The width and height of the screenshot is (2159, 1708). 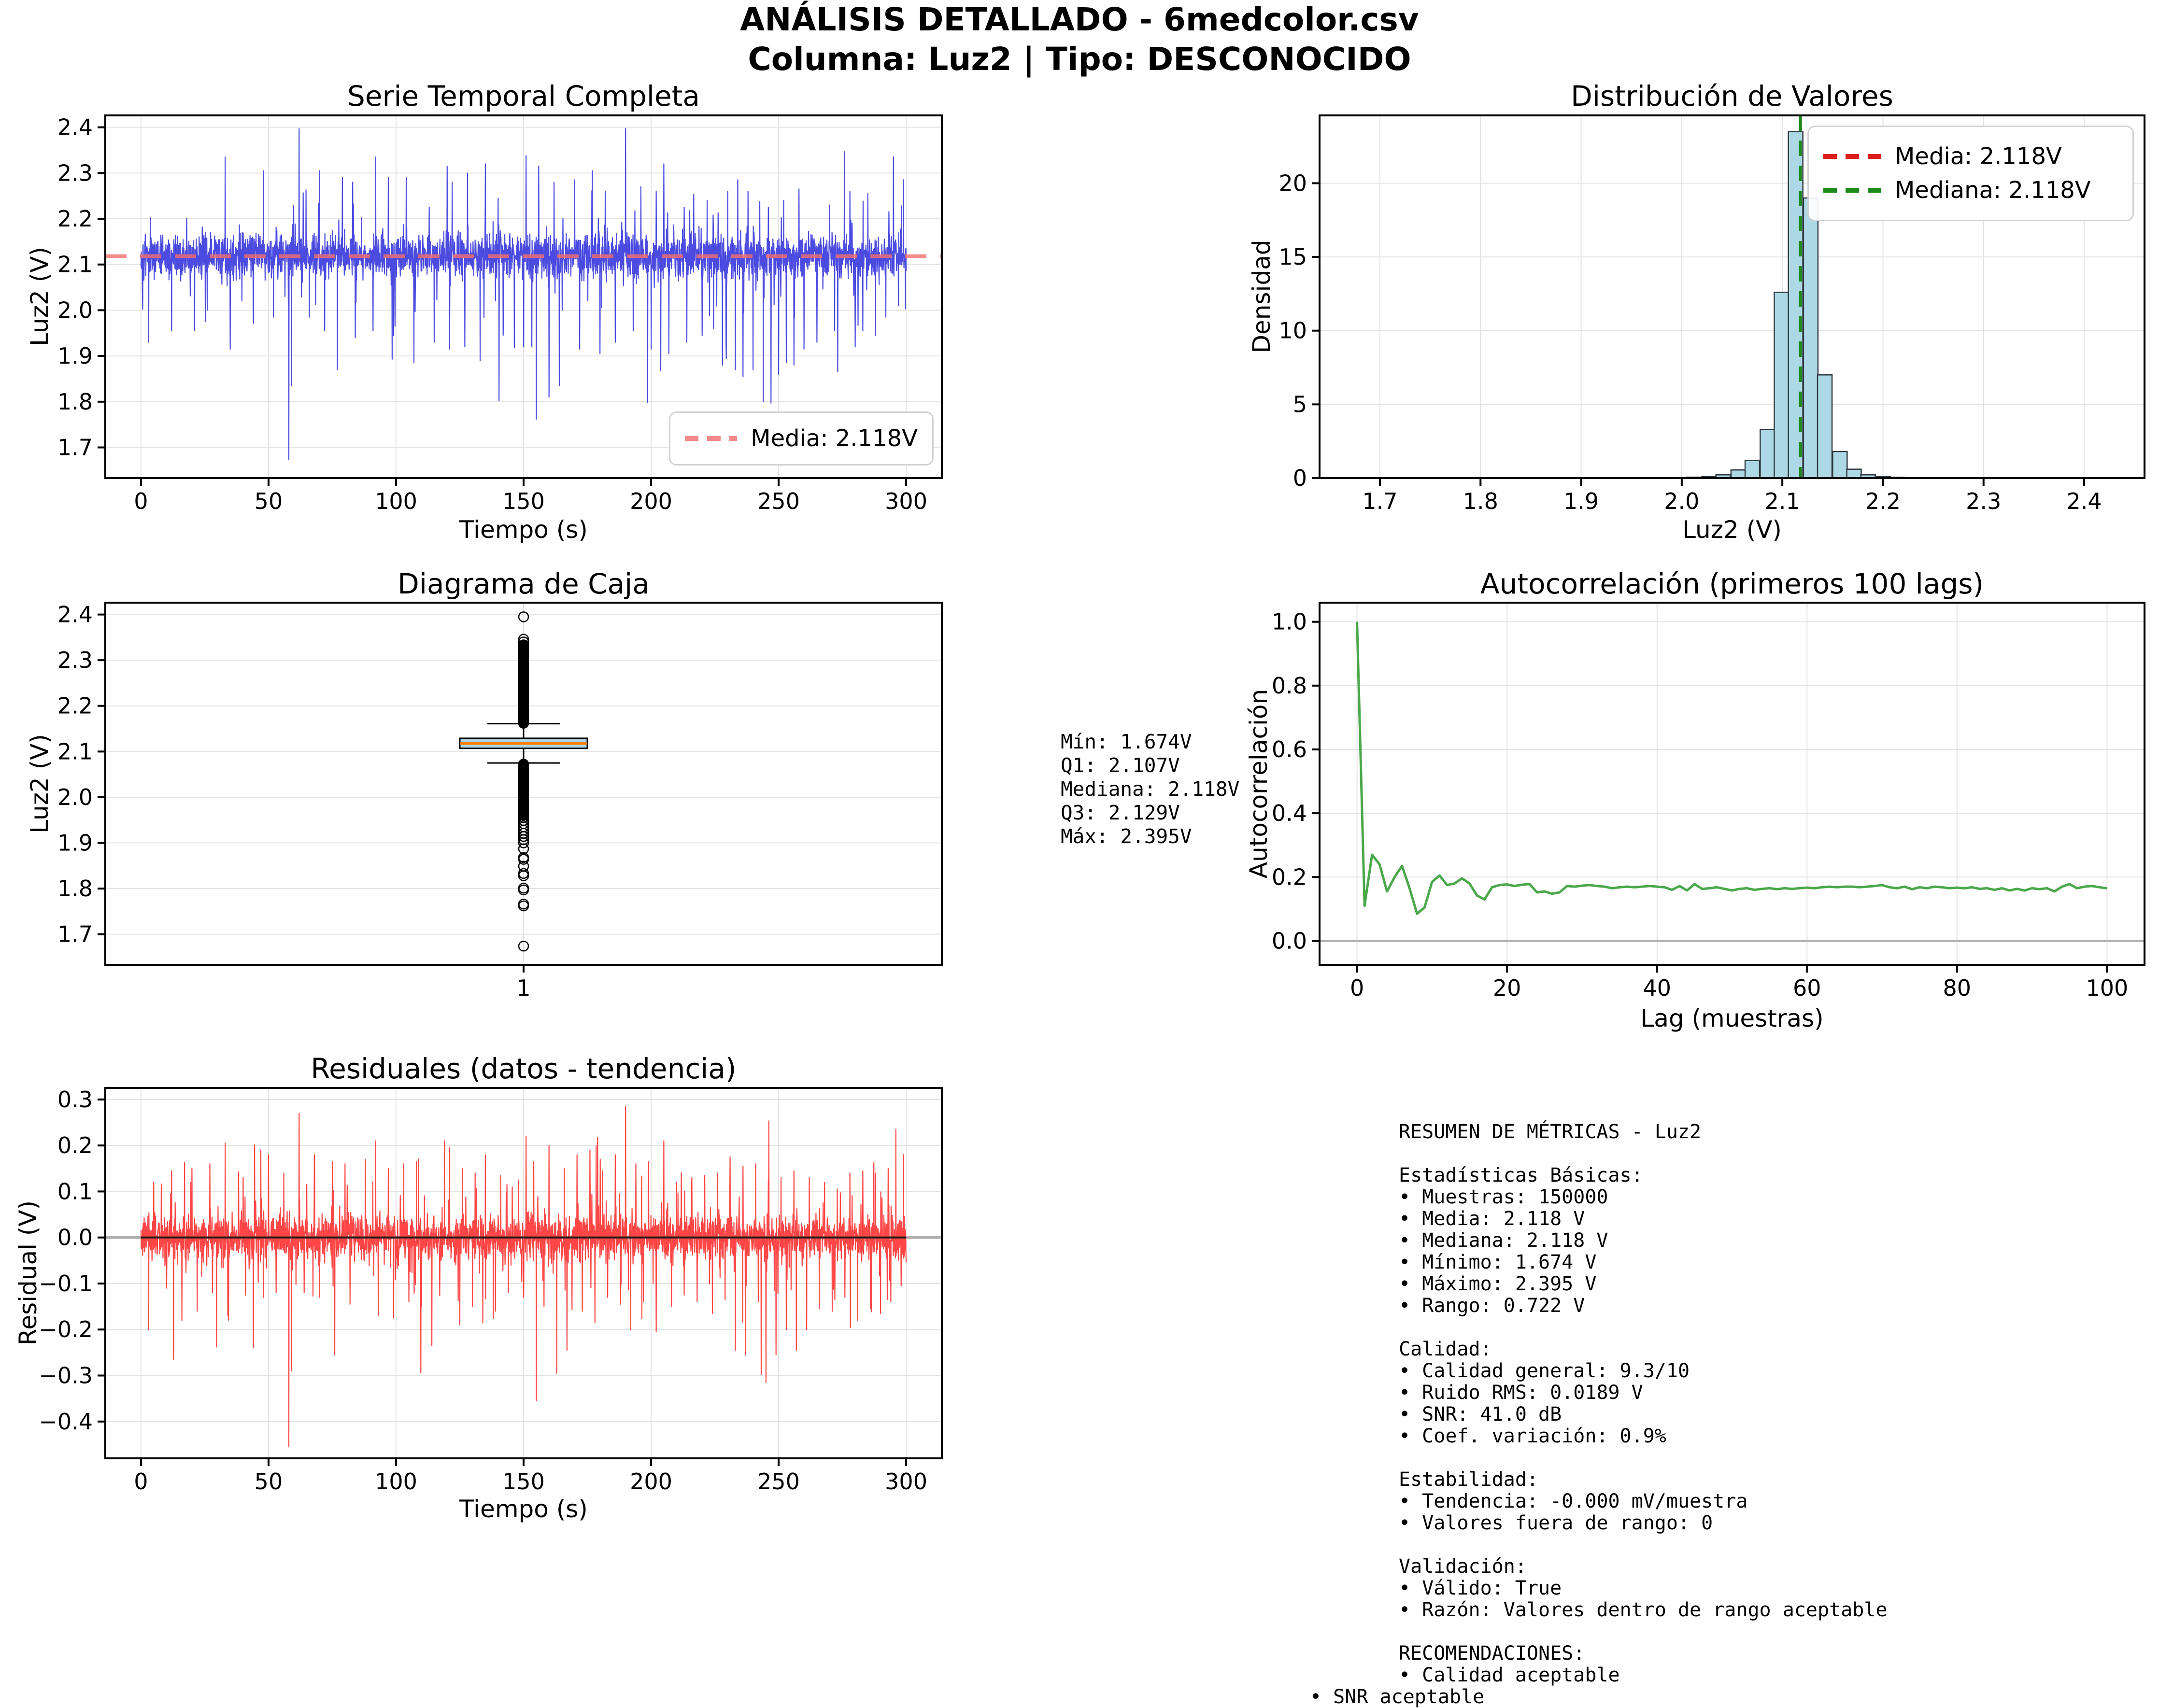 What do you see at coordinates (1300, 478) in the screenshot?
I see `svg-text: 0` at bounding box center [1300, 478].